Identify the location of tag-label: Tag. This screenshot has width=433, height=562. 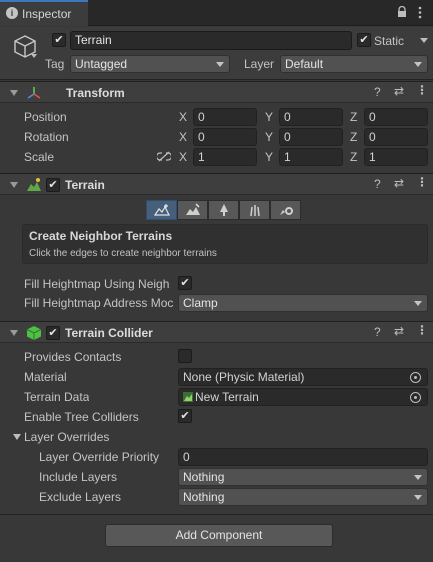
(55, 64).